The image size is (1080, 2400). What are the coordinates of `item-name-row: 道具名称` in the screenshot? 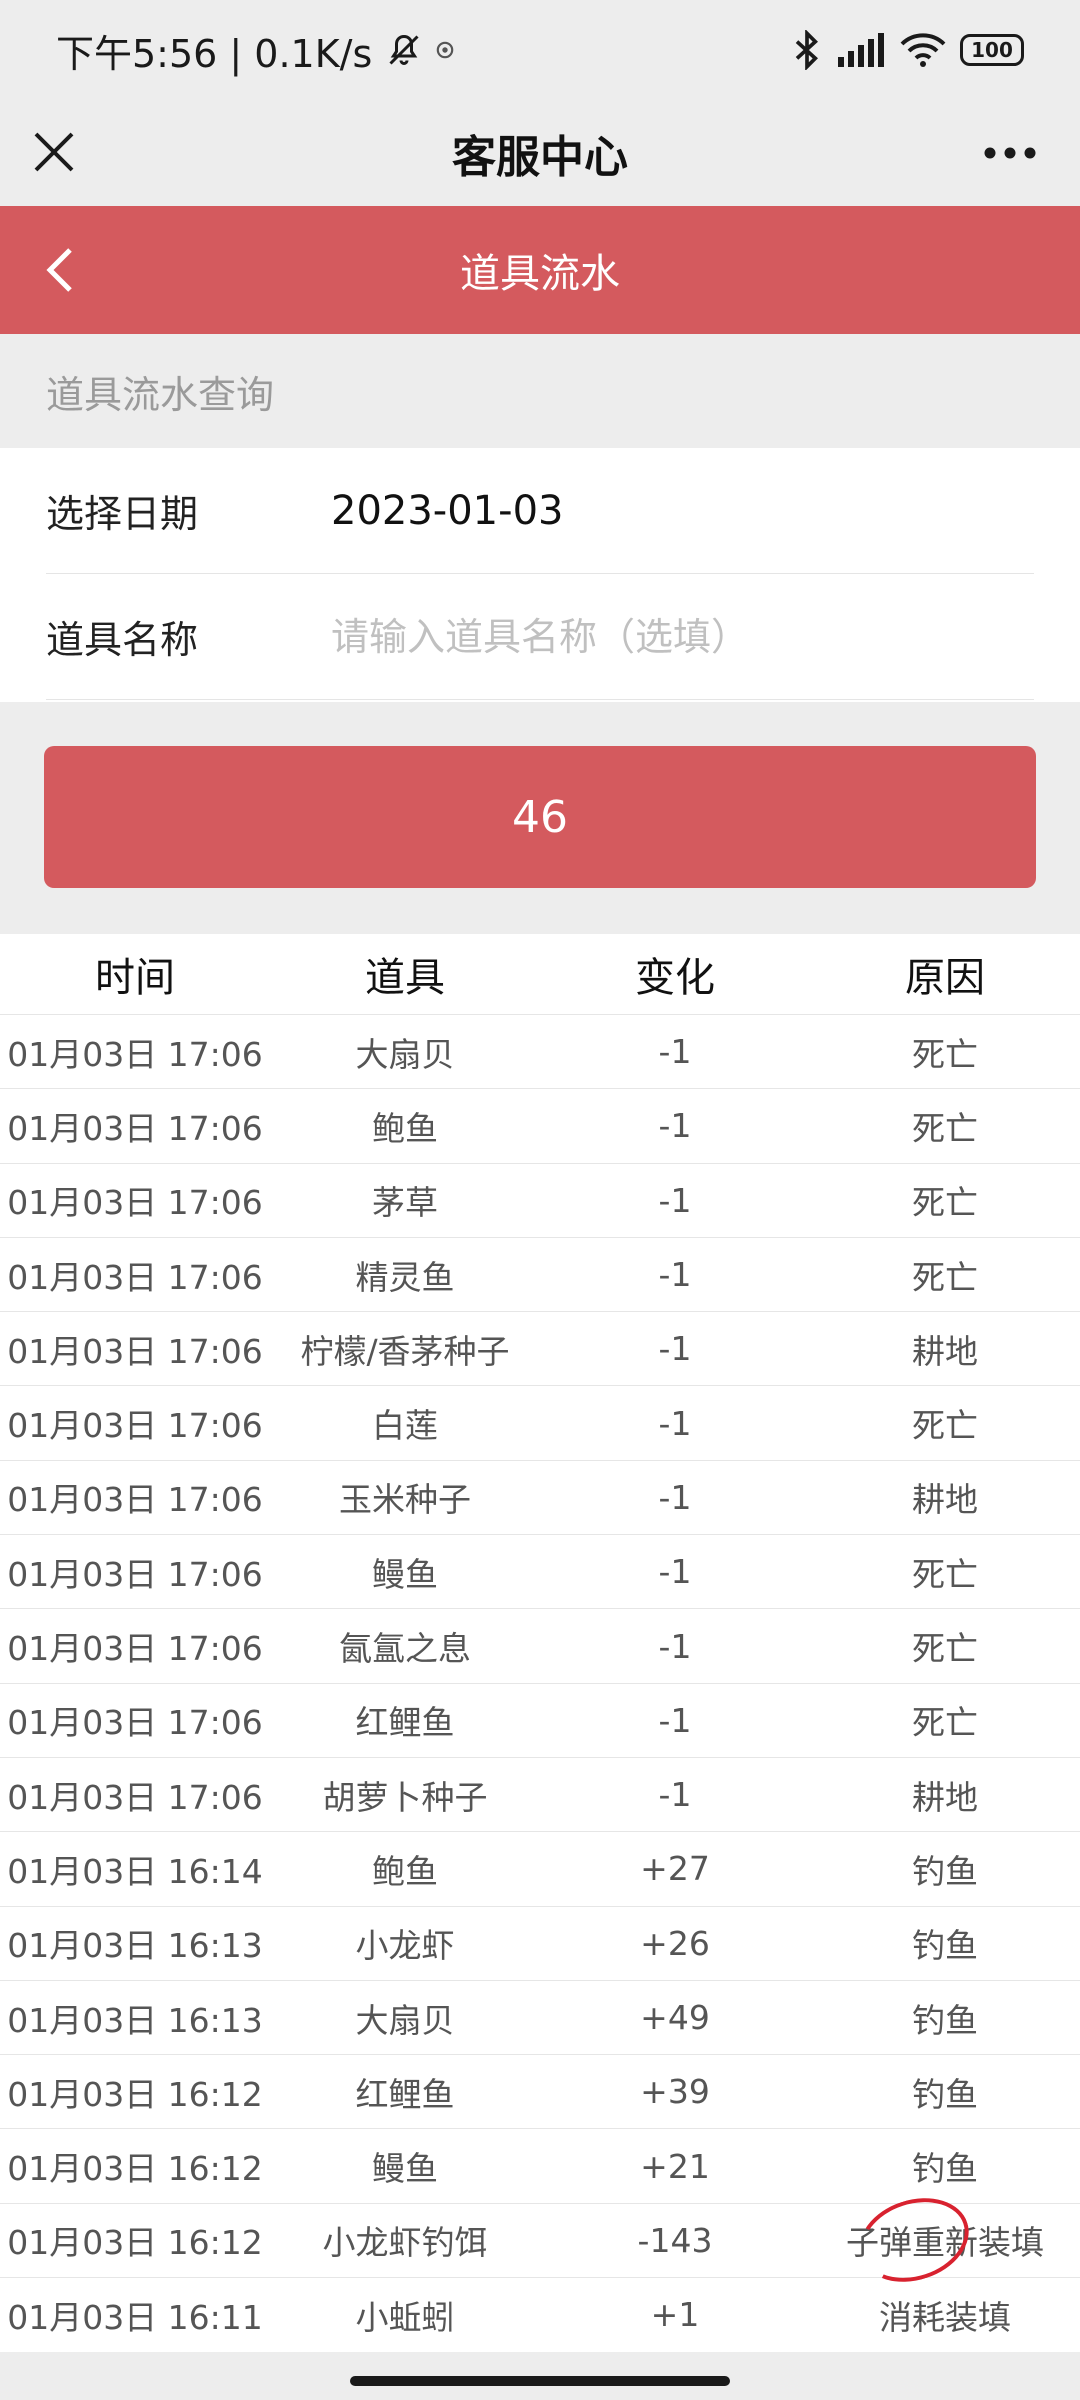 It's located at (540, 637).